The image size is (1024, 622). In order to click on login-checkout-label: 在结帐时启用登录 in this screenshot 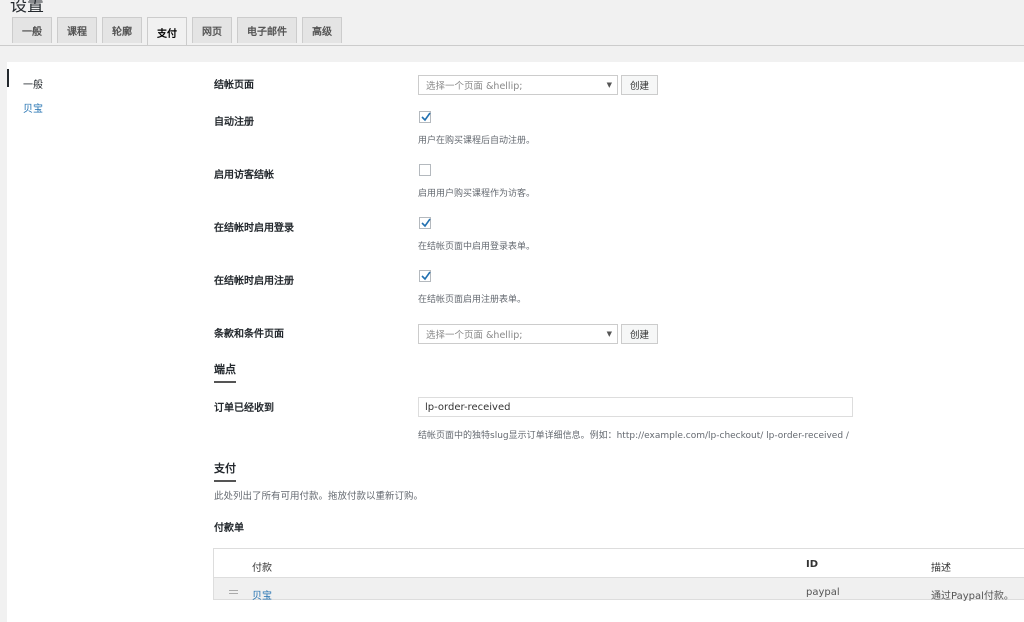, I will do `click(254, 228)`.